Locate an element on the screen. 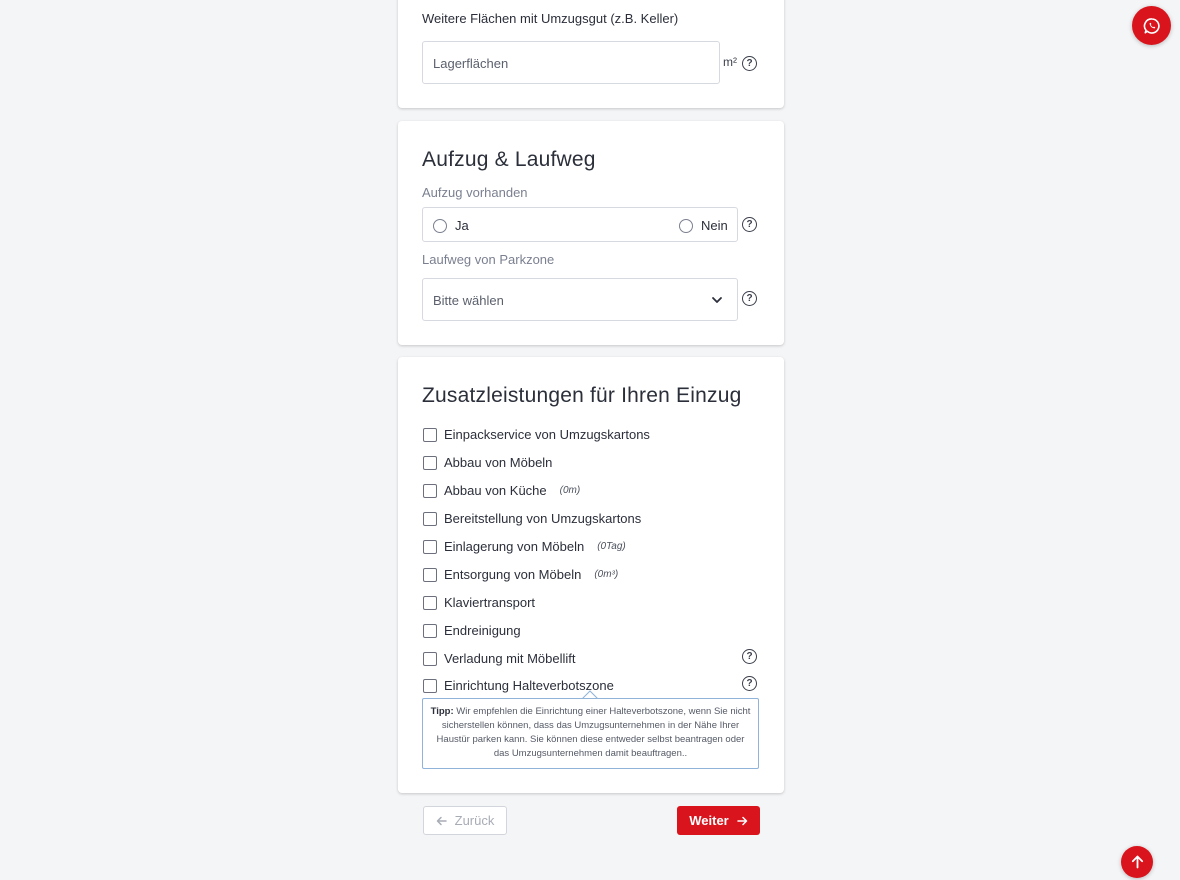  arrow-left-icon is located at coordinates (441, 820).